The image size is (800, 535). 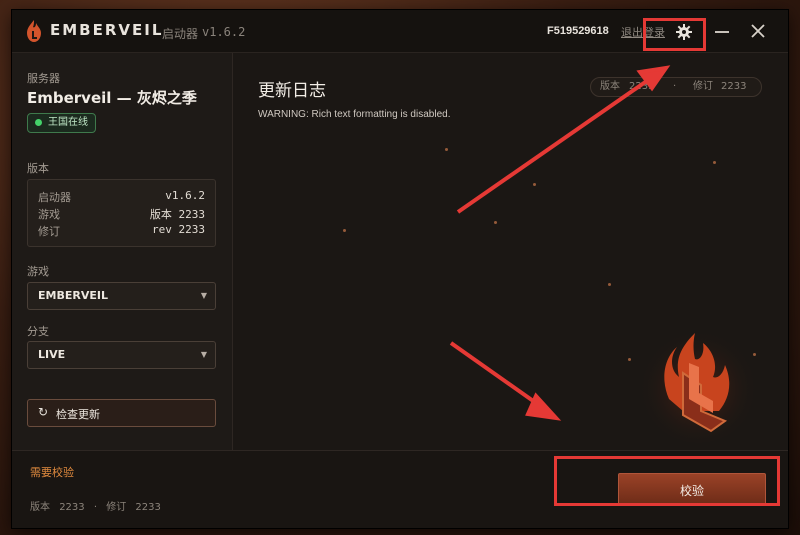 What do you see at coordinates (121, 355) in the screenshot?
I see `branch-select: LIVE ▼` at bounding box center [121, 355].